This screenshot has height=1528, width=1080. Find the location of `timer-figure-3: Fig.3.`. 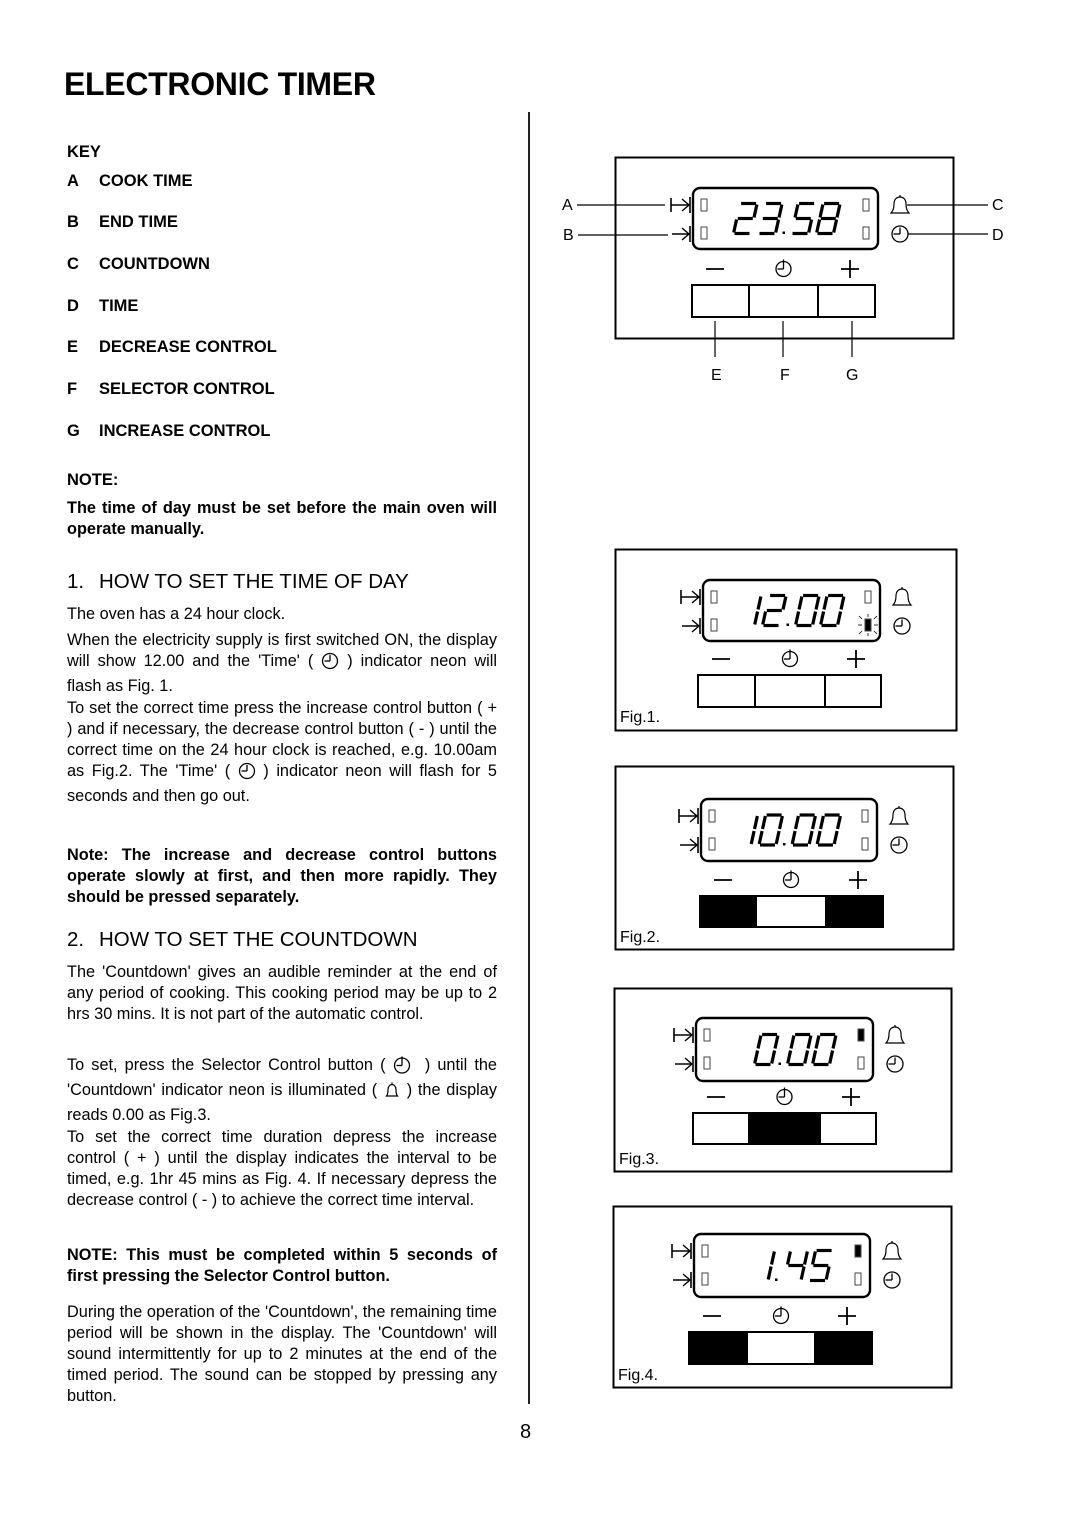

timer-figure-3: Fig.3. is located at coordinates (783, 1080).